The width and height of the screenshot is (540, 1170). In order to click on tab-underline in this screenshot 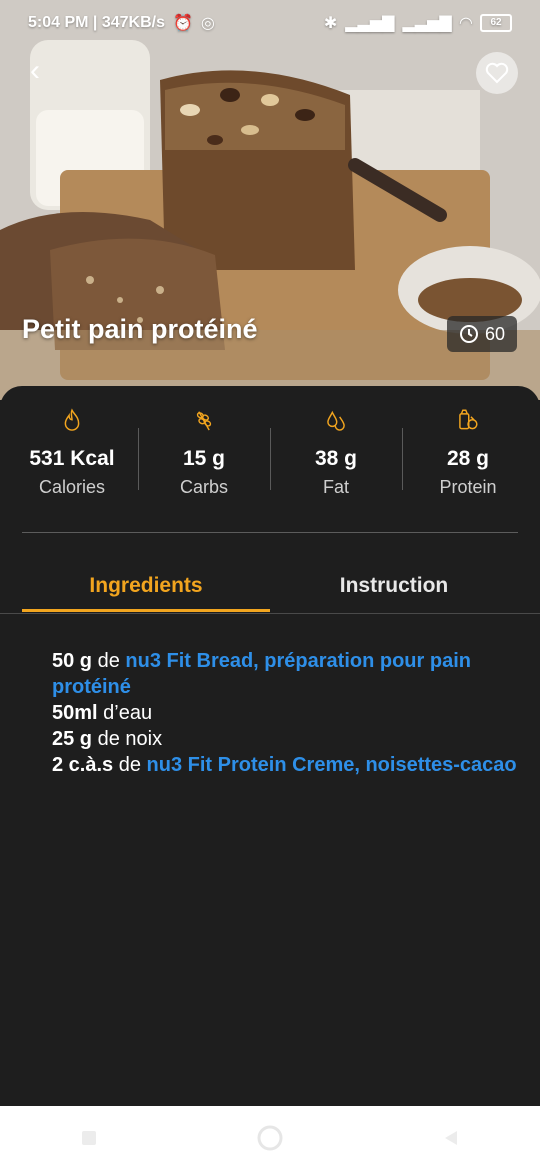, I will do `click(270, 613)`.